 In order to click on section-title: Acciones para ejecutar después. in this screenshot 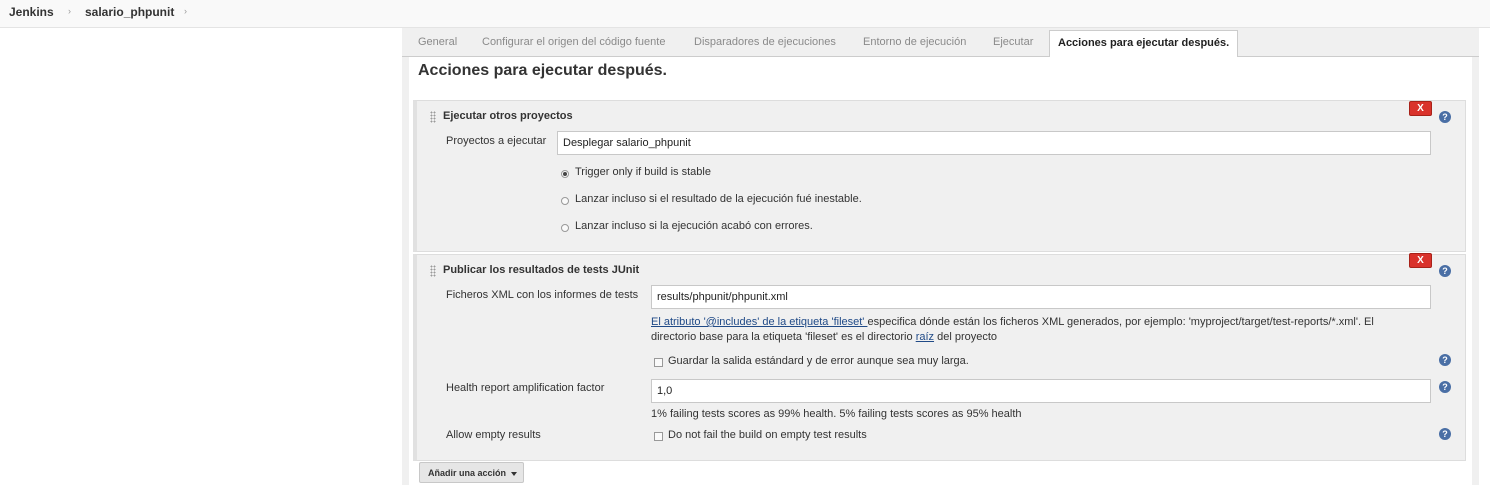, I will do `click(542, 70)`.